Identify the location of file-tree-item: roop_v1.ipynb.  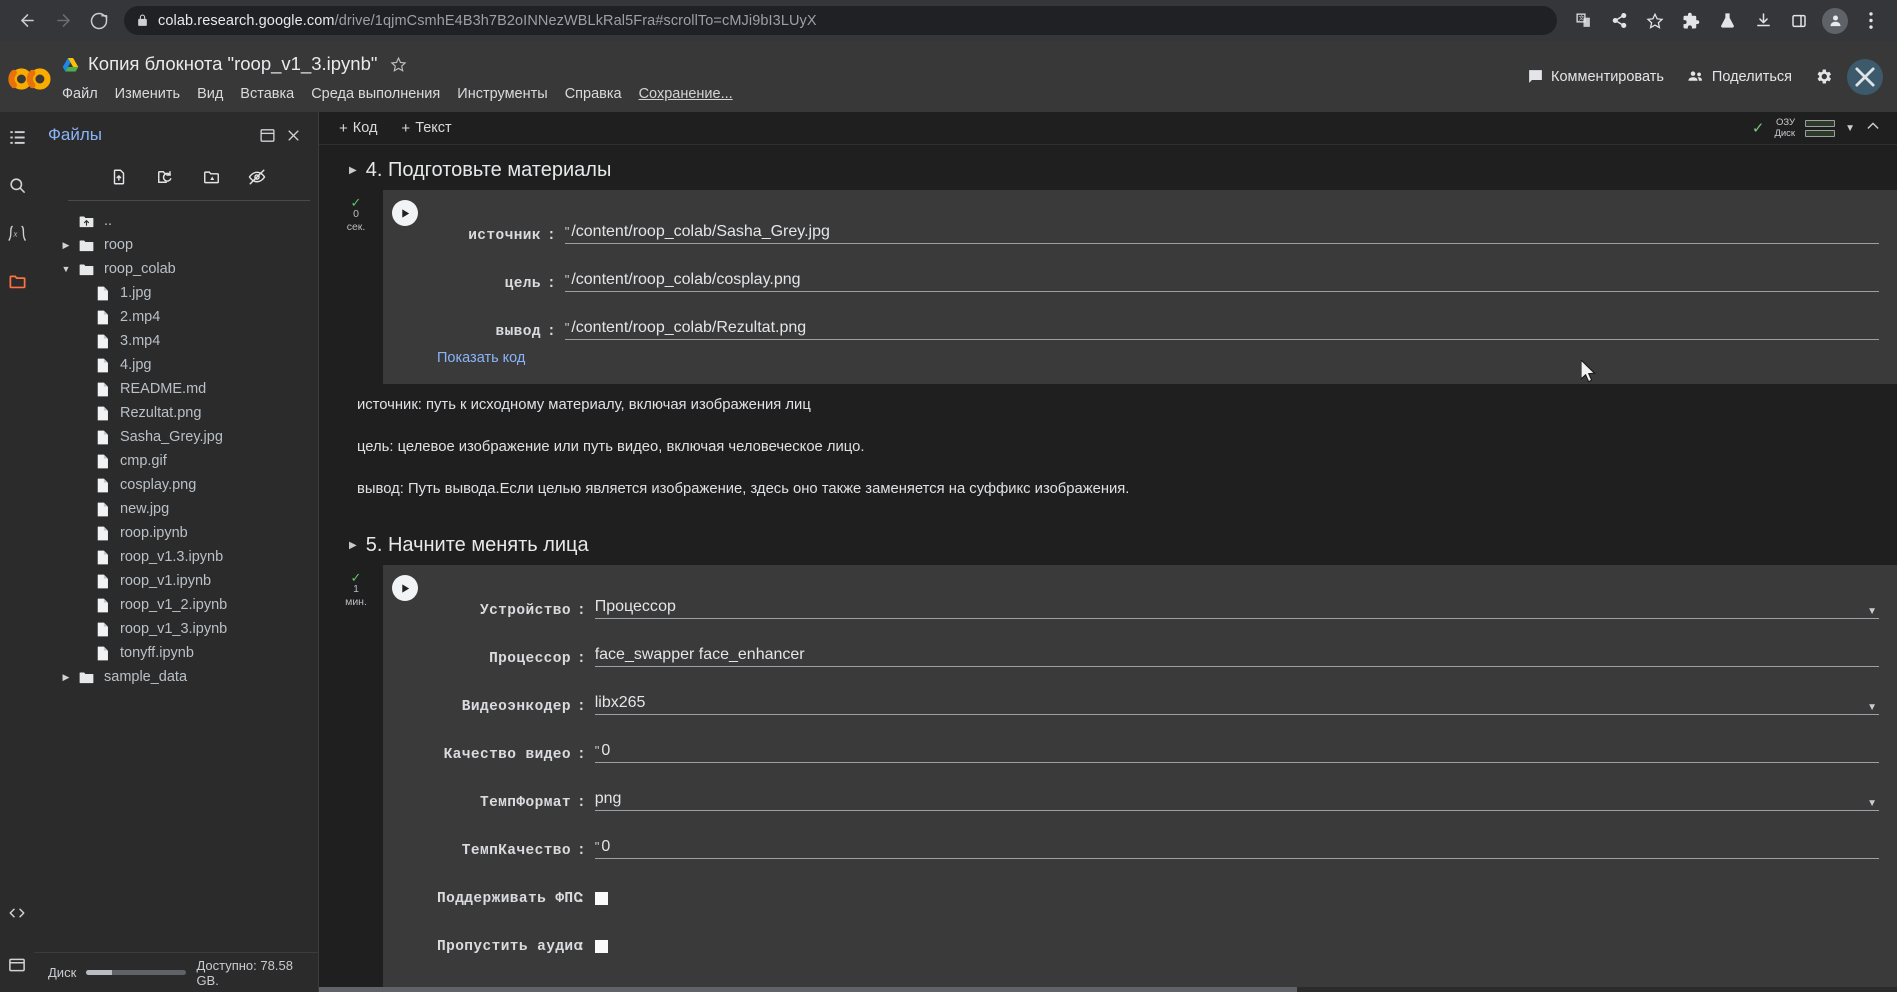
(176, 581).